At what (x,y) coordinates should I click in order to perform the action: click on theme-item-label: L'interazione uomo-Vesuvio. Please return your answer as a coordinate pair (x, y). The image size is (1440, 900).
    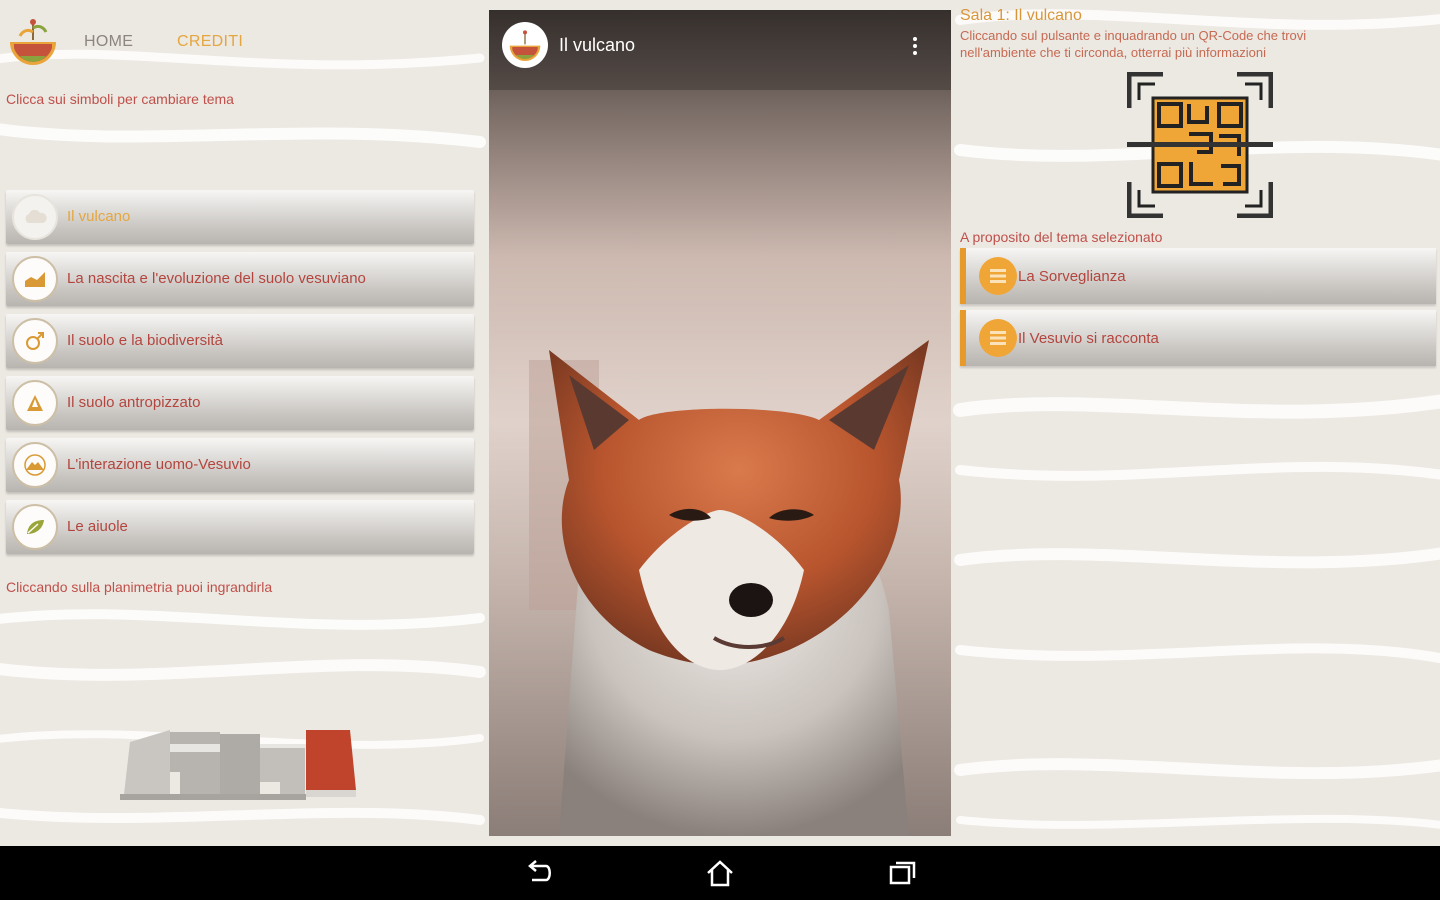
    Looking at the image, I should click on (159, 464).